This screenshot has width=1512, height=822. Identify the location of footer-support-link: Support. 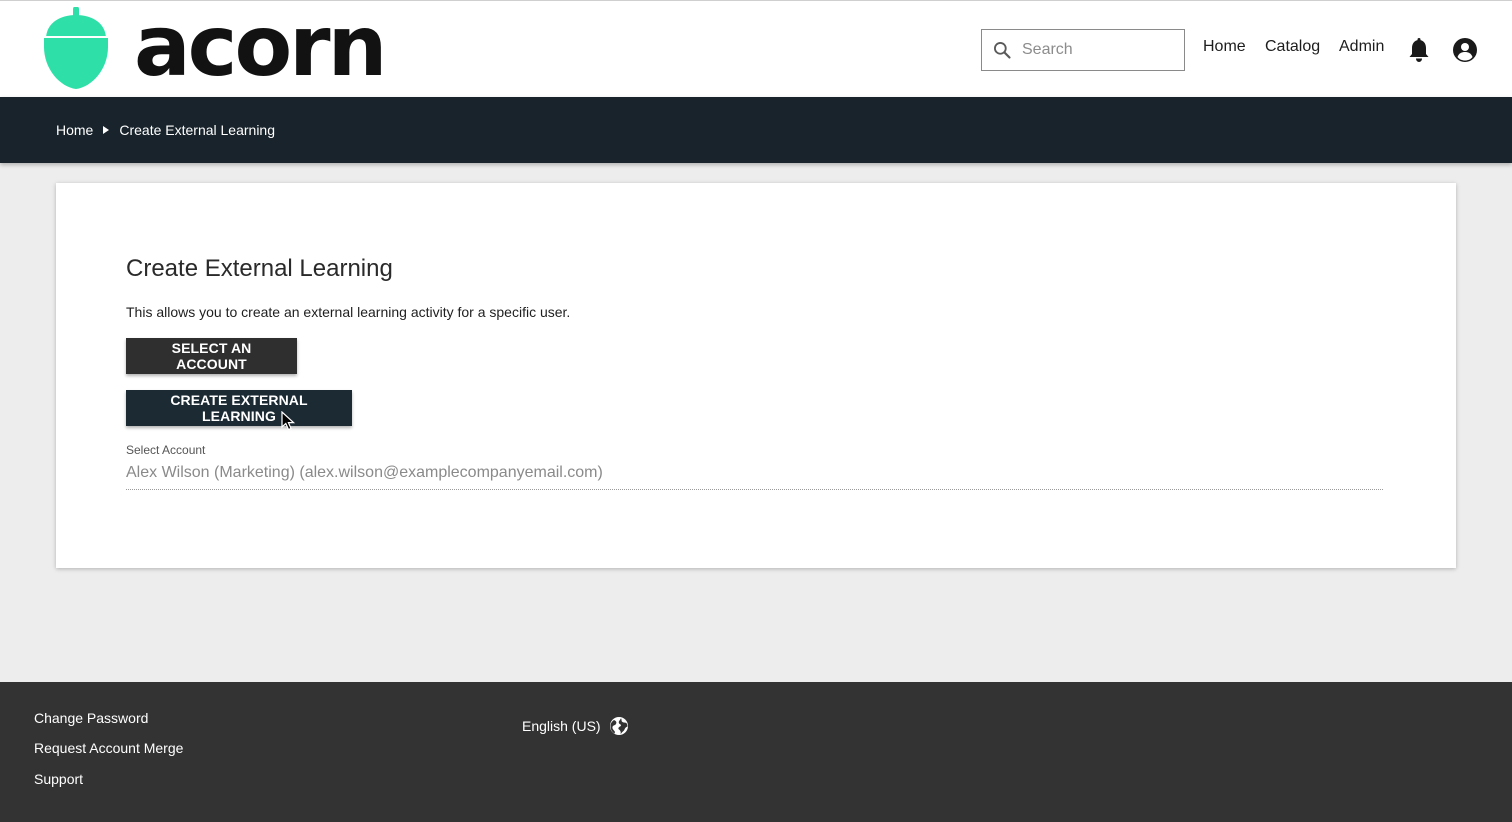
(58, 779).